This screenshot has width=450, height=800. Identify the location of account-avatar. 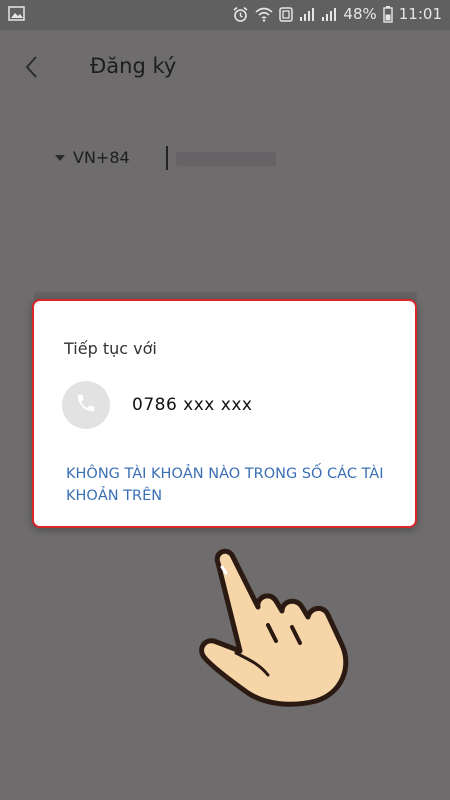
(86, 405).